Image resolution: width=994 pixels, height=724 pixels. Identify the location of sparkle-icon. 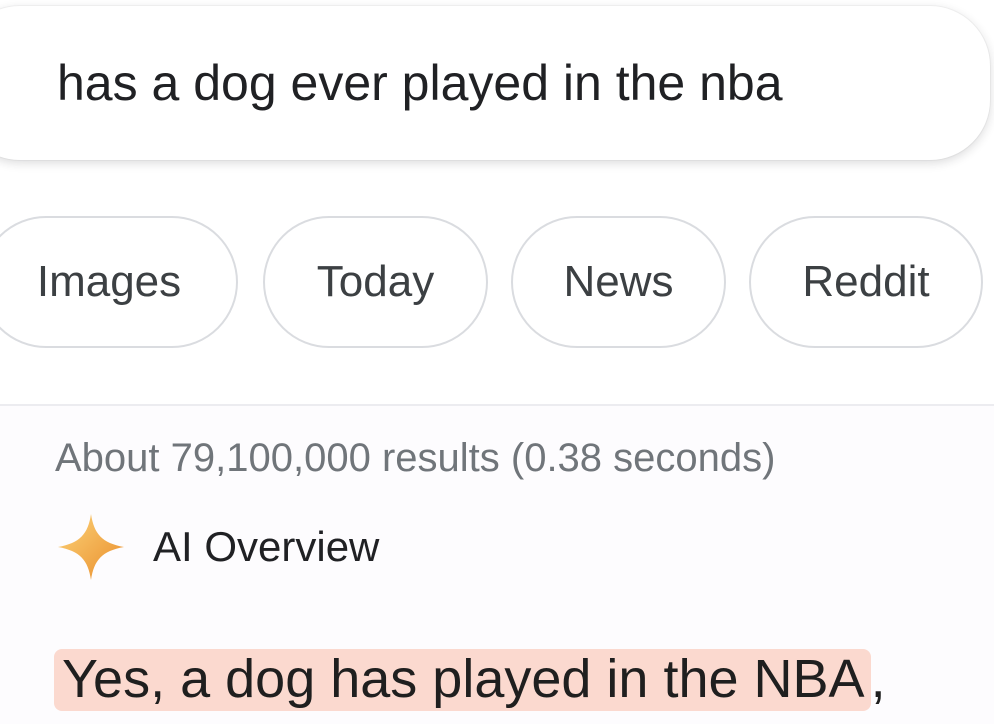
(91, 547).